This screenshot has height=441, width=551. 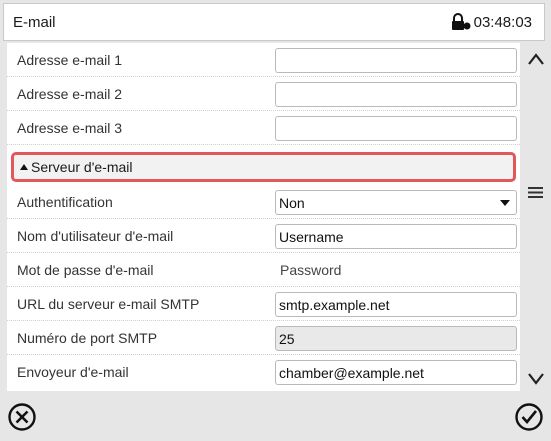 I want to click on status-clock: 03:48:03, so click(x=491, y=22).